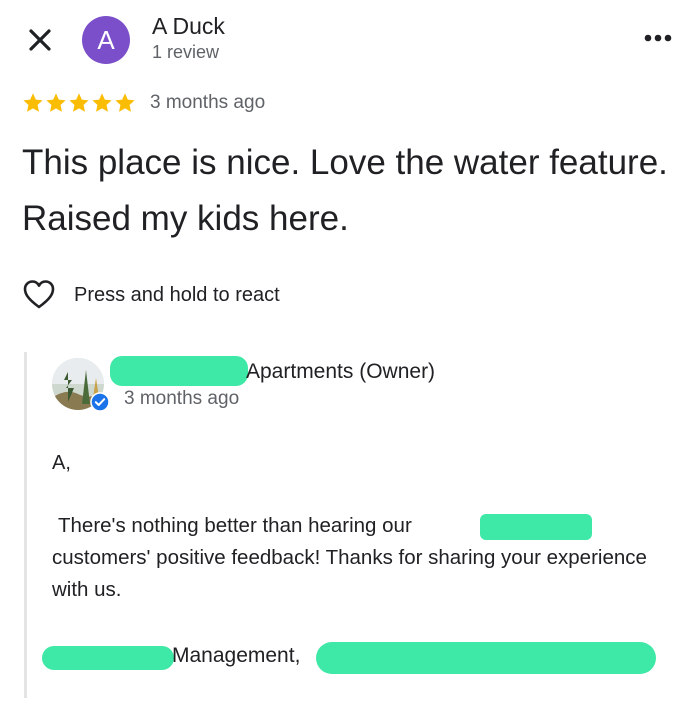 This screenshot has width=700, height=724. I want to click on close-icon, so click(40, 40).